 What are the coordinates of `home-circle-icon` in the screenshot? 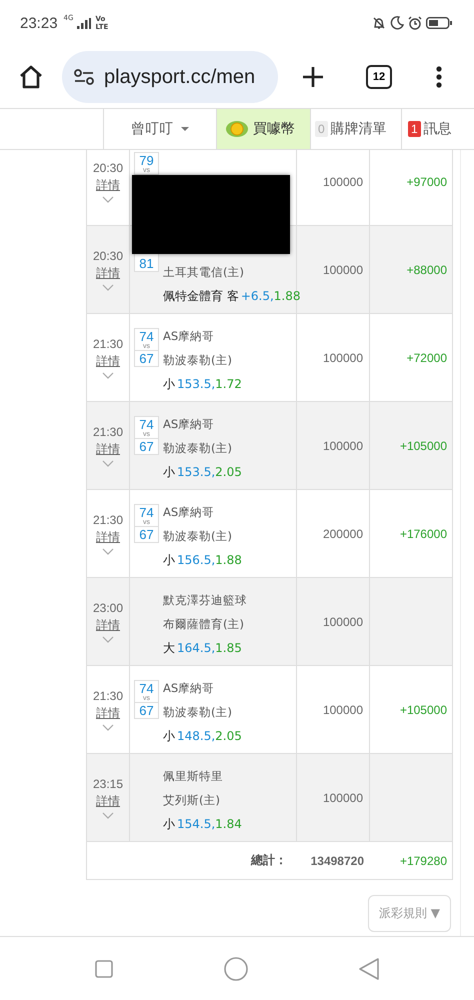 It's located at (236, 968).